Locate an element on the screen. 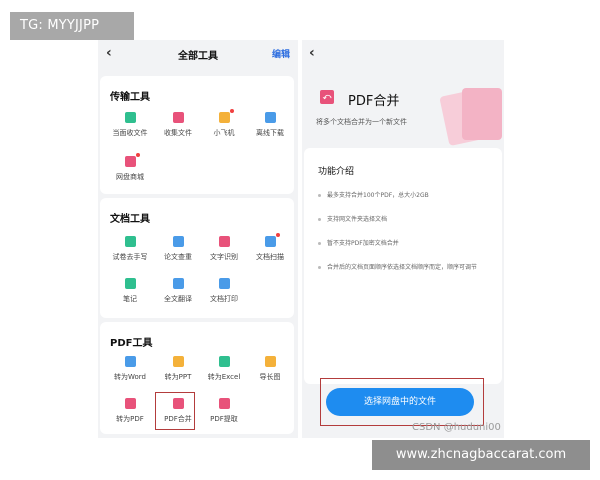  tool-label: 离线下载 is located at coordinates (270, 133).